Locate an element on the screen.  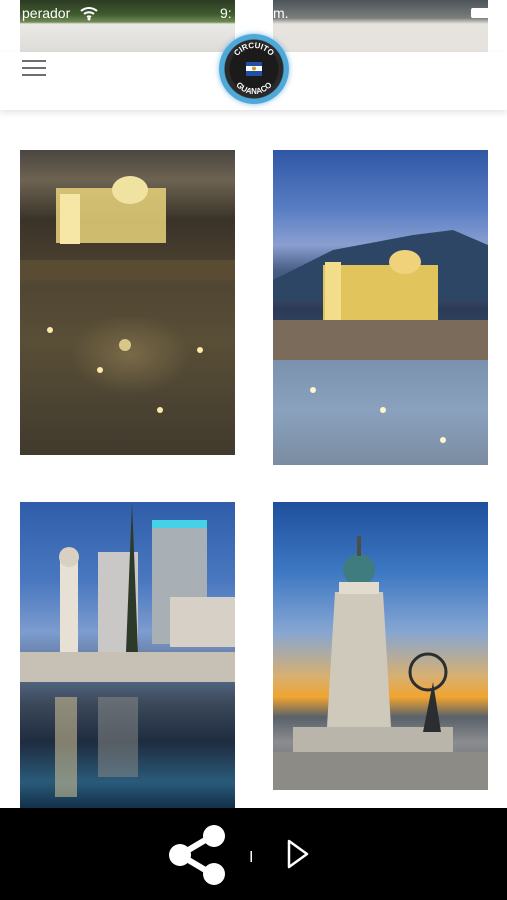
photo-plaza-dusk is located at coordinates (380, 307).